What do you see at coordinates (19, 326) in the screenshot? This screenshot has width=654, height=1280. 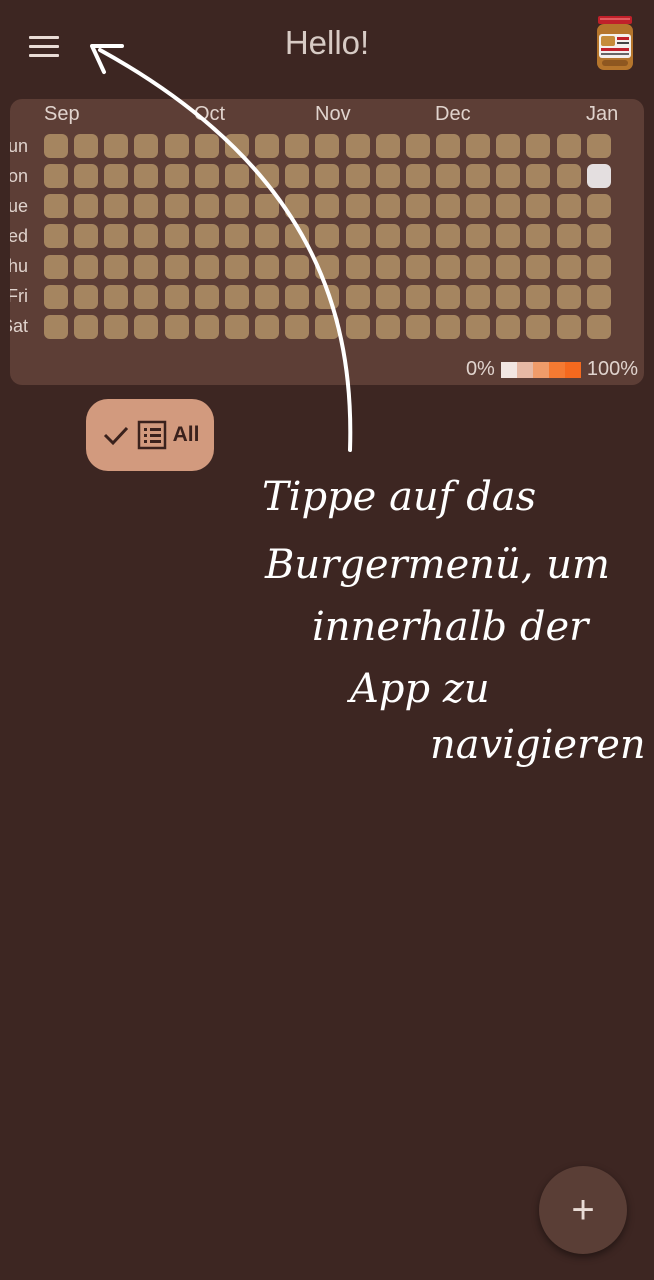 I see `weekday-label: Sat` at bounding box center [19, 326].